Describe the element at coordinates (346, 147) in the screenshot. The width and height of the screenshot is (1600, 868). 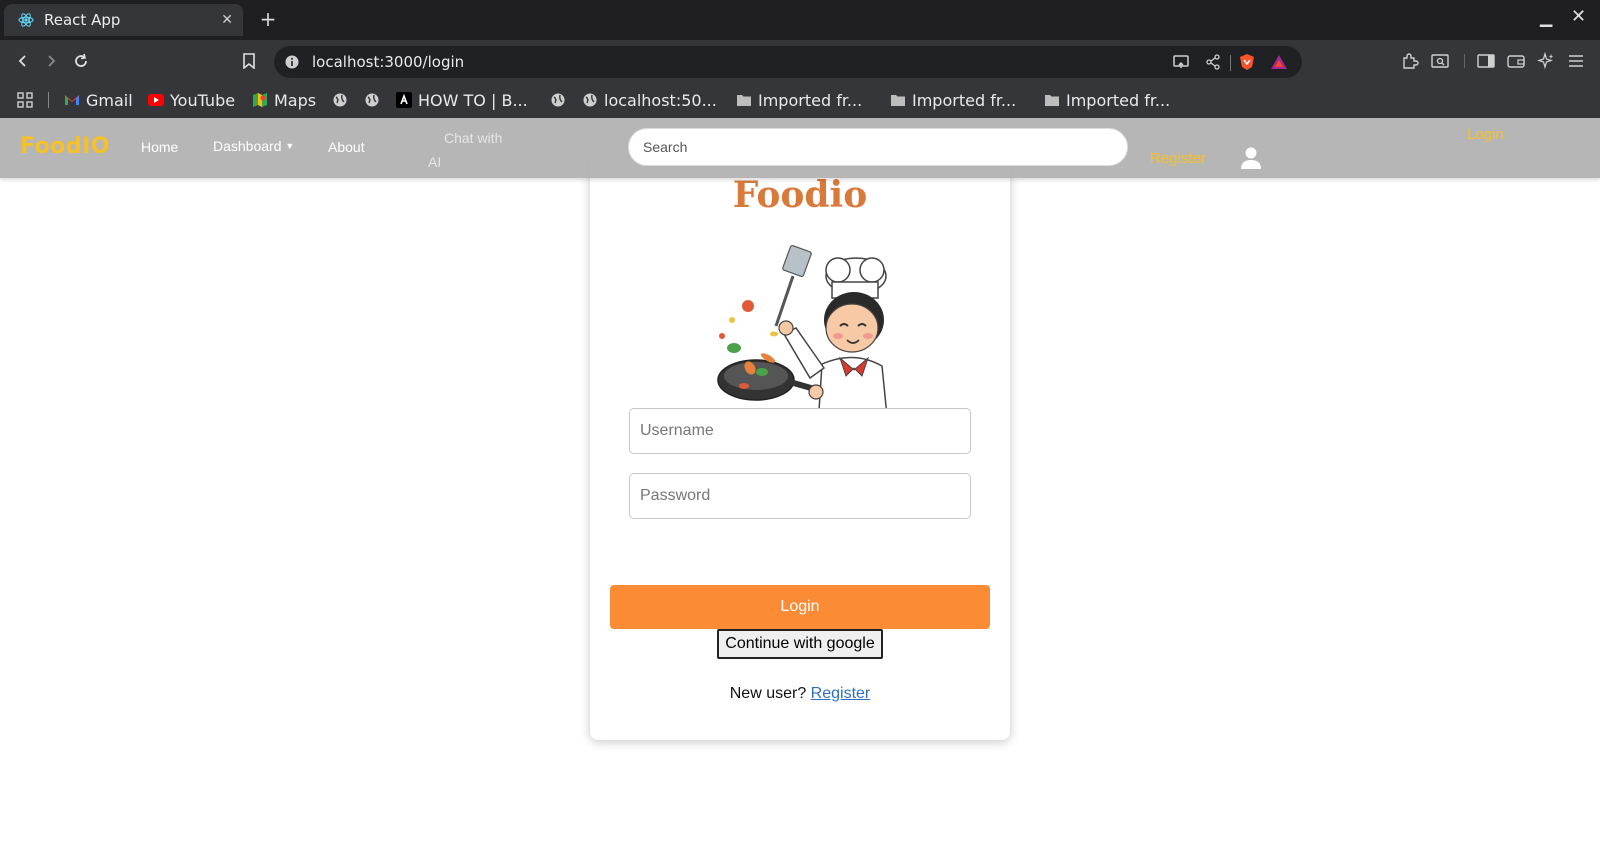
I see `nav-about: About` at that location.